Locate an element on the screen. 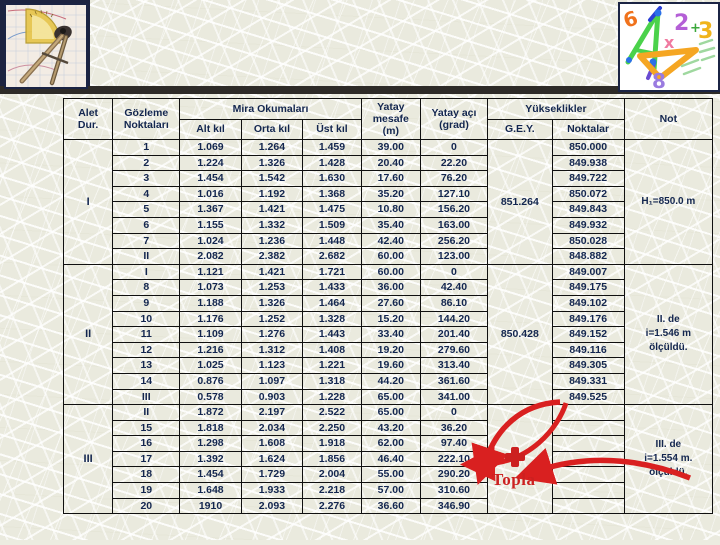 Image resolution: width=720 pixels, height=545 pixels. cell-nokta-yukseklik: 849.175 is located at coordinates (588, 287).